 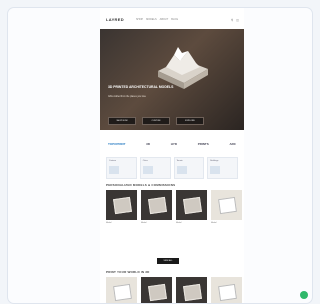 I want to click on site-logo: LAYRED, so click(x=115, y=19).